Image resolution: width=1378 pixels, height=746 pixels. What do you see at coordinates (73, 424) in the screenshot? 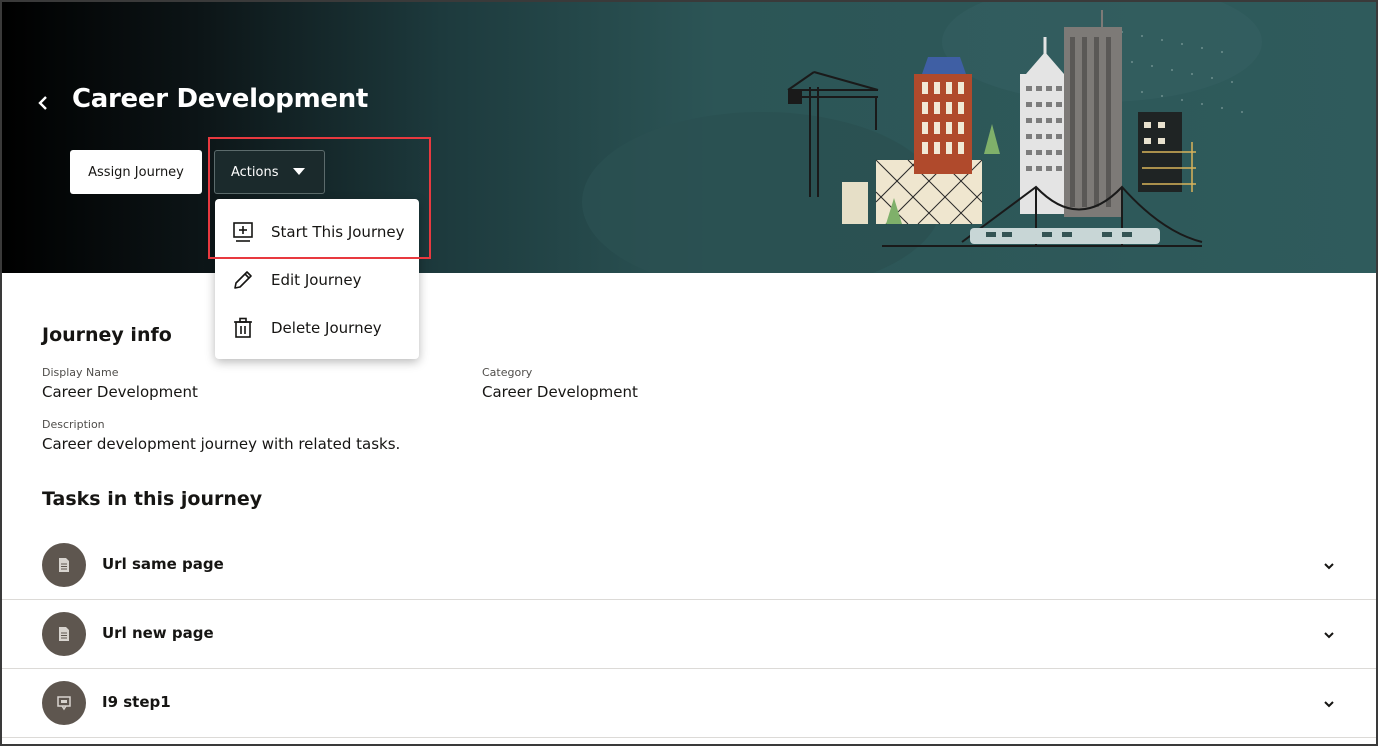
I see `description-label: Description` at bounding box center [73, 424].